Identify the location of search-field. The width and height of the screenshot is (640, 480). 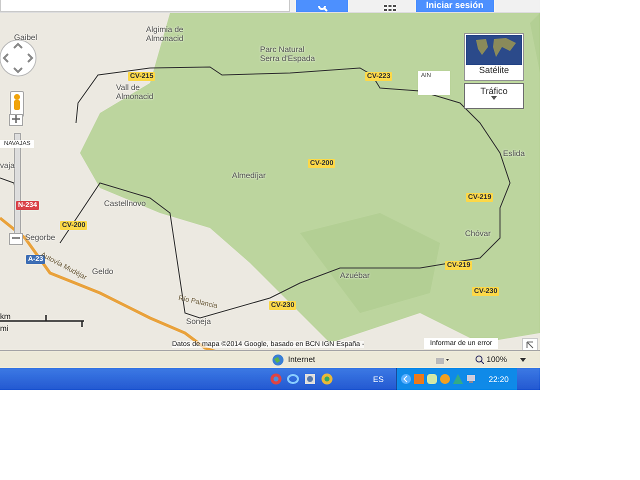
(145, 6).